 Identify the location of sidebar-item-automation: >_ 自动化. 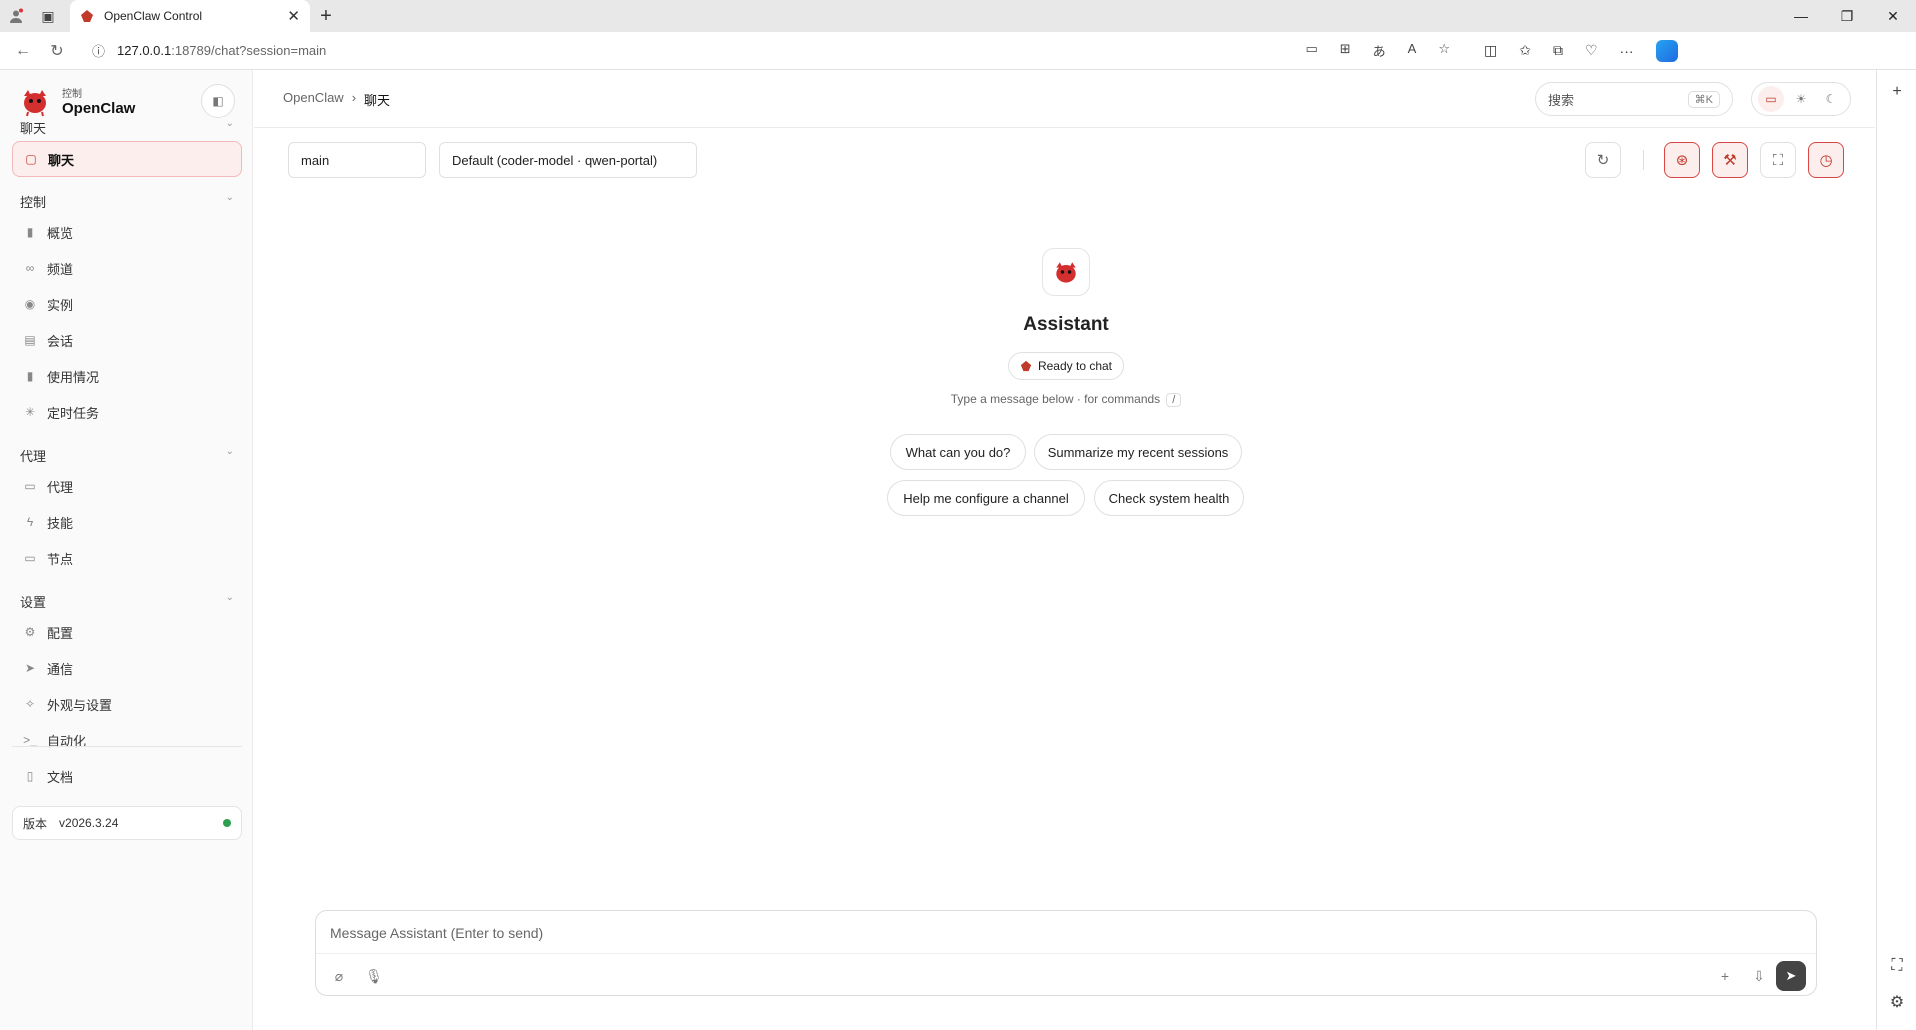
(127, 740).